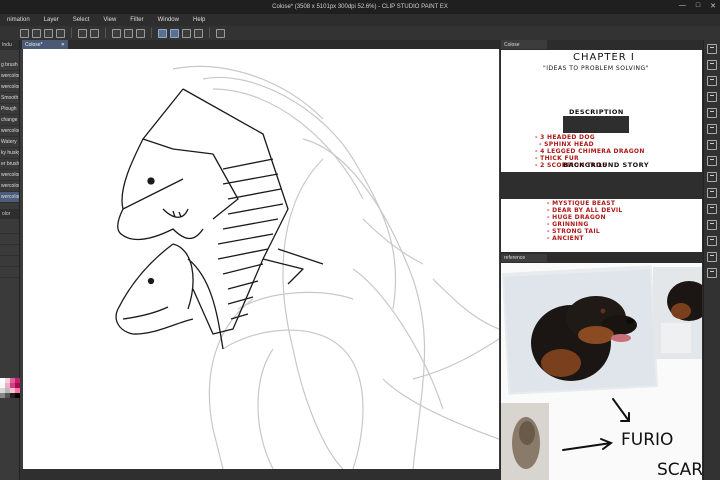  What do you see at coordinates (677, 313) in the screenshot?
I see `dog-photo-side` at bounding box center [677, 313].